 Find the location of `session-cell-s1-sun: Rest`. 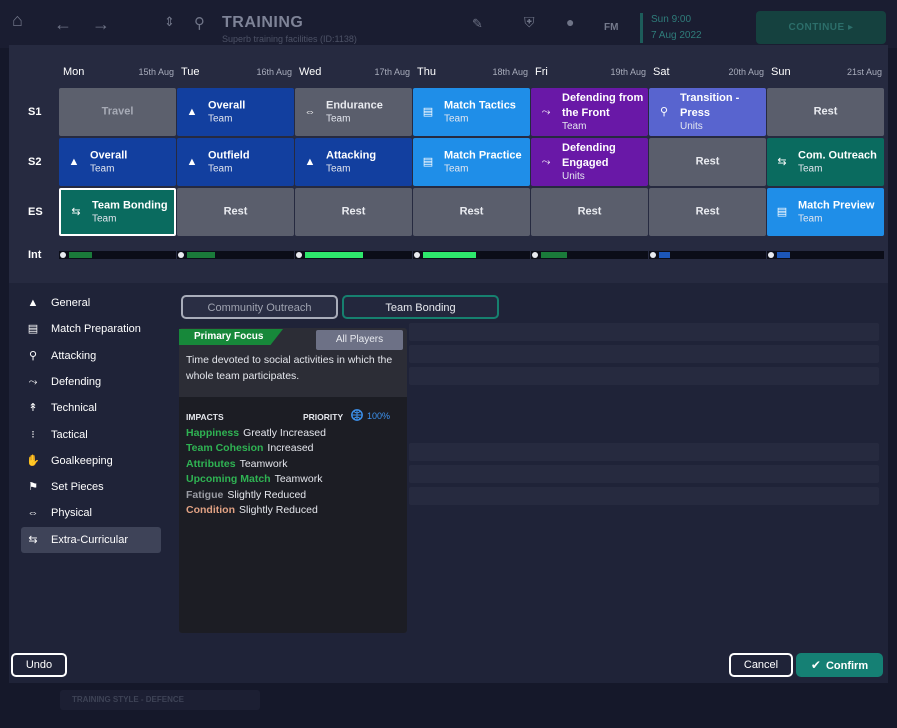

session-cell-s1-sun: Rest is located at coordinates (825, 112).